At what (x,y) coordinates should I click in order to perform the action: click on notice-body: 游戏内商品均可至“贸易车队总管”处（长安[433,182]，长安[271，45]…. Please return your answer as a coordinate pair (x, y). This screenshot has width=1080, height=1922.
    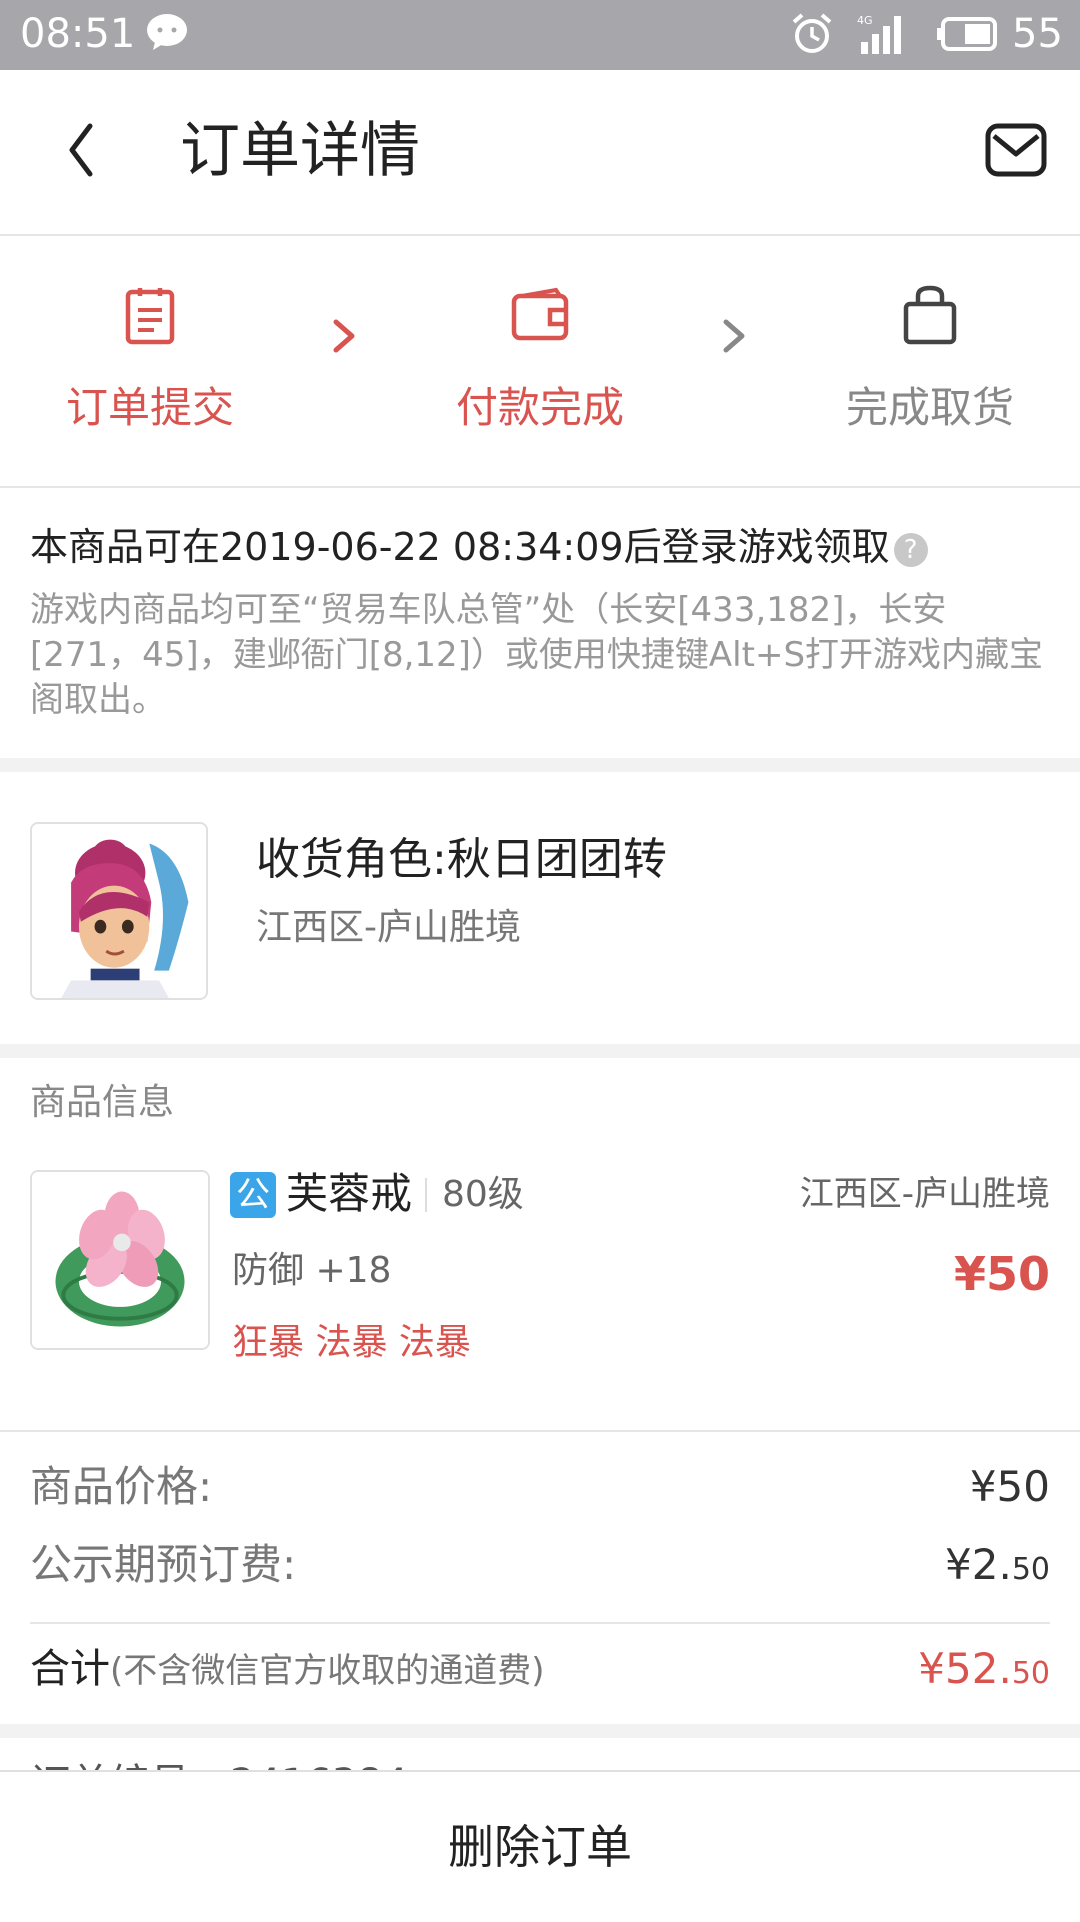
    Looking at the image, I should click on (537, 655).